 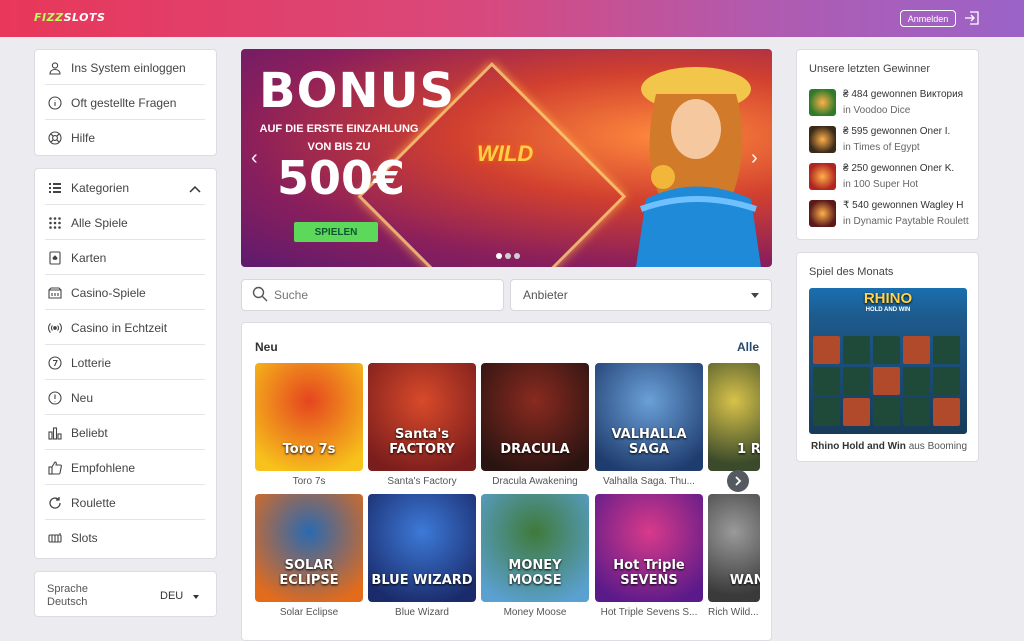 I want to click on game-tile-label: Dracula Awakening, so click(x=535, y=481).